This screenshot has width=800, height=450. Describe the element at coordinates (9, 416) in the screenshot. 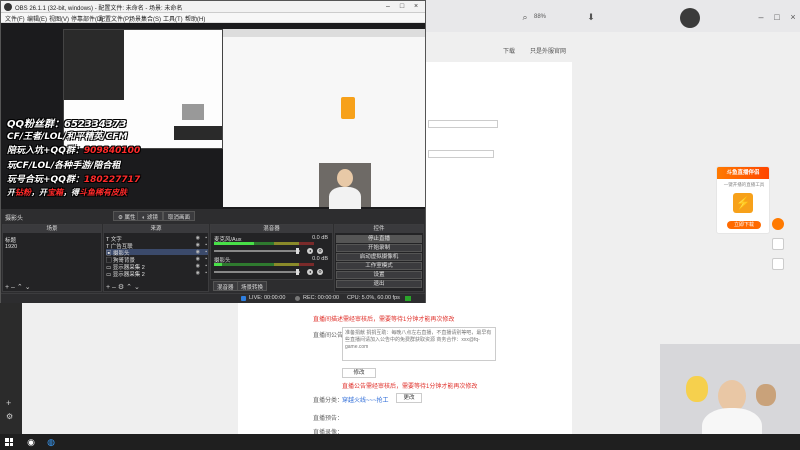

I see `settings-icon: ⚙` at that location.